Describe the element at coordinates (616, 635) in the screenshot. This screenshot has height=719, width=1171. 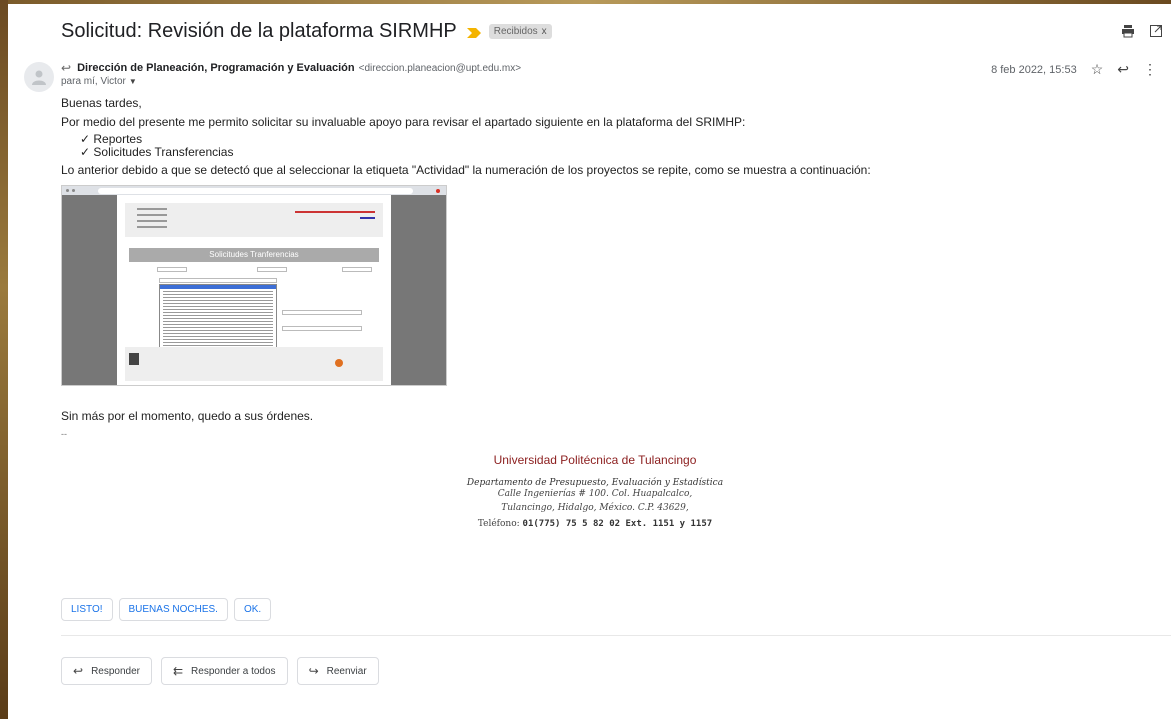
I see `divider` at that location.